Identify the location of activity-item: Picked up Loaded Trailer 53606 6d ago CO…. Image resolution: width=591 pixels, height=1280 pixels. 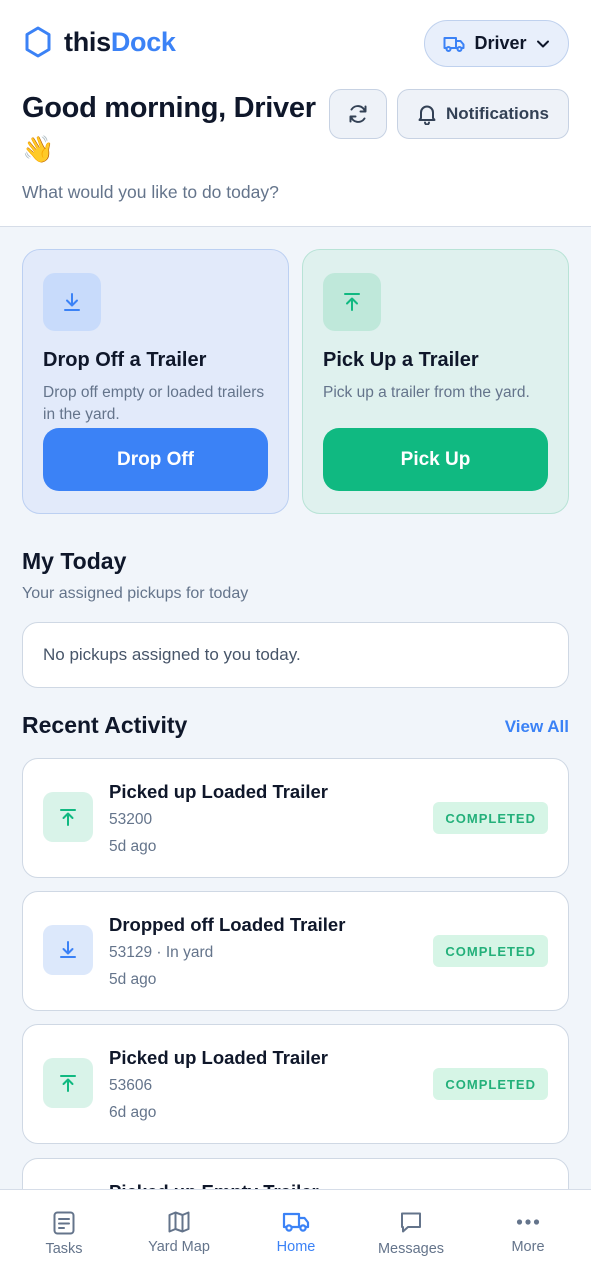
(295, 1084).